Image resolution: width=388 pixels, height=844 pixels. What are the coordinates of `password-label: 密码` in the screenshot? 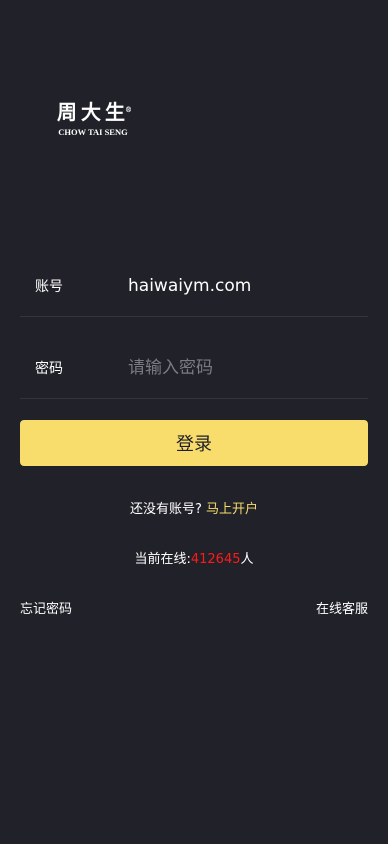 It's located at (49, 369).